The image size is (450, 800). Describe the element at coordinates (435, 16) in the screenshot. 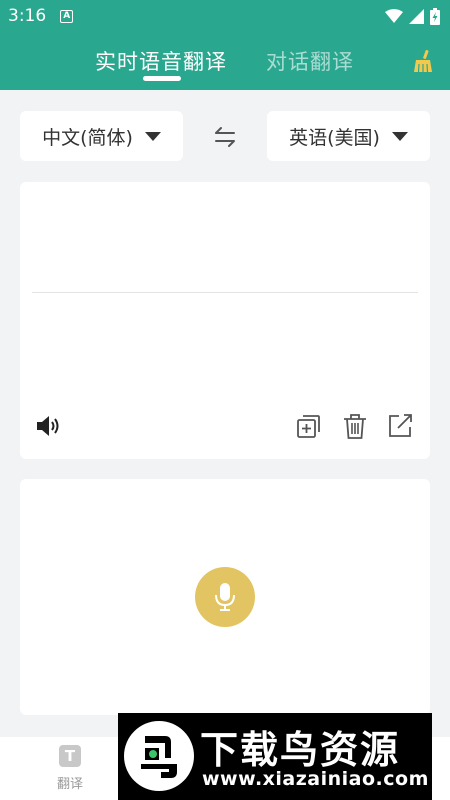

I see `battery-icon` at that location.